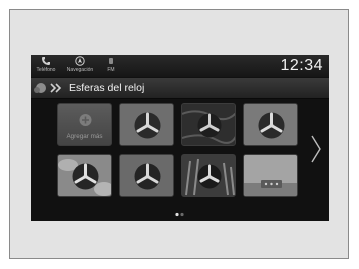 This screenshot has width=359, height=269. I want to click on page-dot-active, so click(177, 214).